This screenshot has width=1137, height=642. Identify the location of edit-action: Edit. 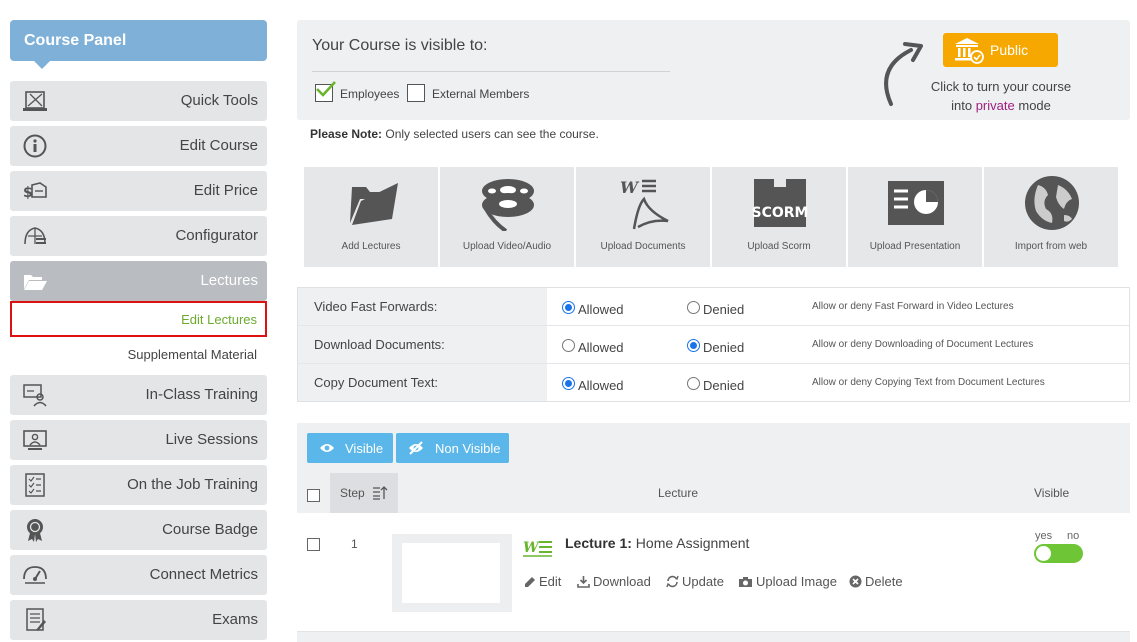
(542, 581).